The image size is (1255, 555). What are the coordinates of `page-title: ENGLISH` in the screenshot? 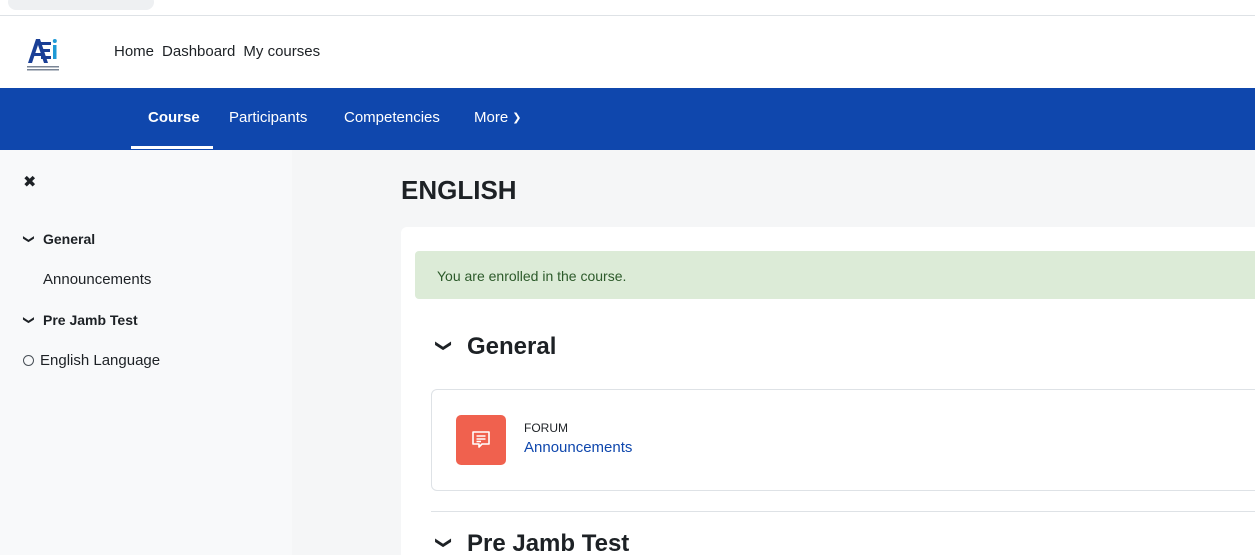 It's located at (459, 190).